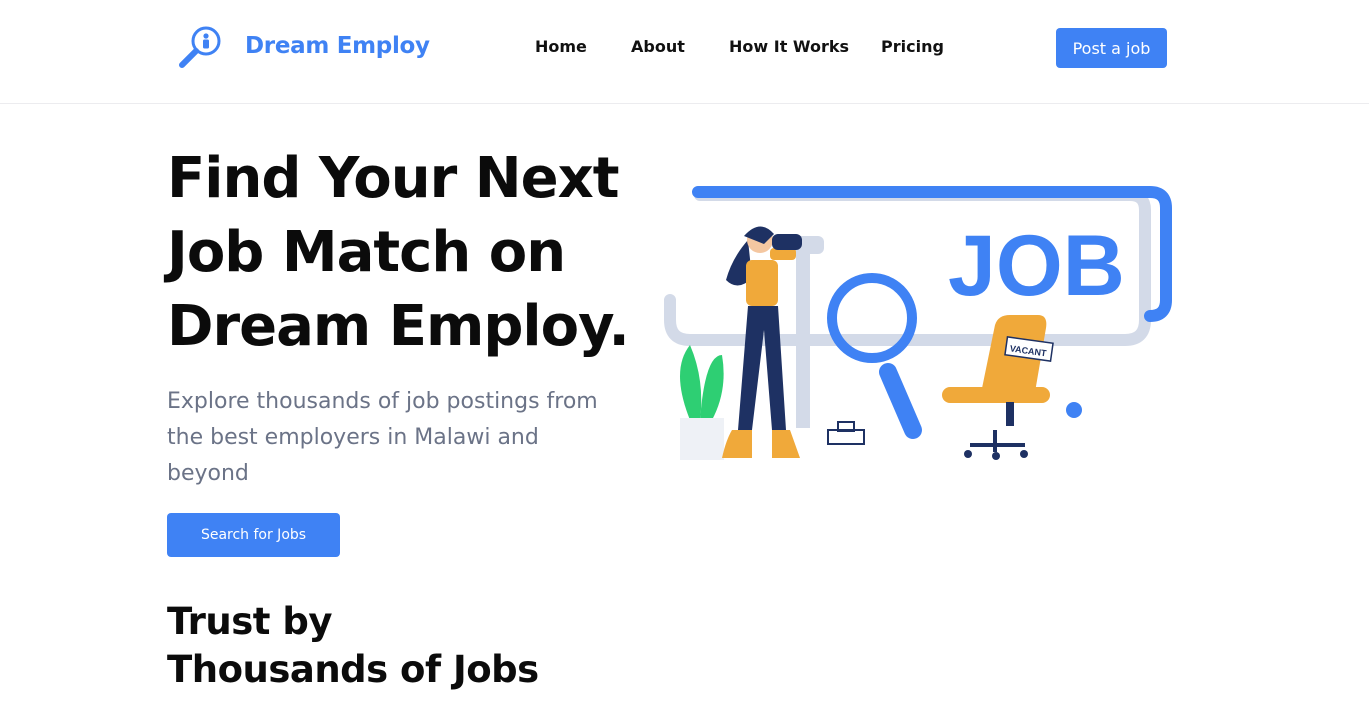 This screenshot has height=723, width=1369. What do you see at coordinates (366, 252) in the screenshot?
I see `hero-title-line: Job Match on` at bounding box center [366, 252].